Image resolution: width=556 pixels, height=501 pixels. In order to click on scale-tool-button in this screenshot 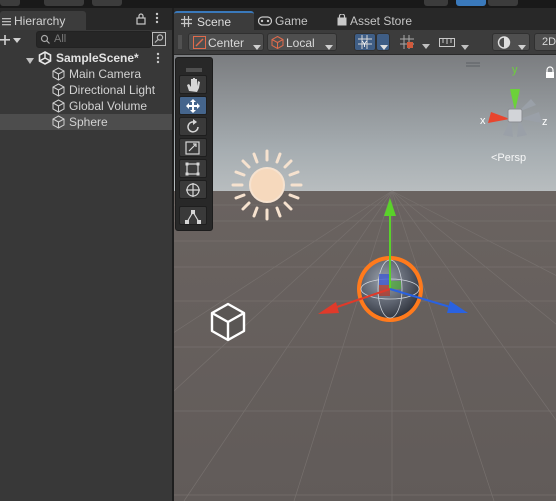, I will do `click(193, 147)`.